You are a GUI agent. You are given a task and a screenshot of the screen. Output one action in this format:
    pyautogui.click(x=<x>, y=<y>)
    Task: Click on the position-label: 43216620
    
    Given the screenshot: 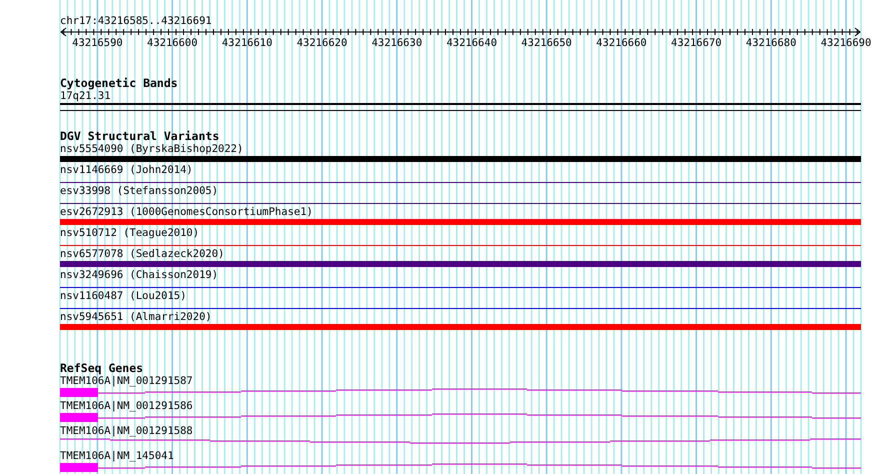 What is the action you would take?
    pyautogui.click(x=322, y=43)
    